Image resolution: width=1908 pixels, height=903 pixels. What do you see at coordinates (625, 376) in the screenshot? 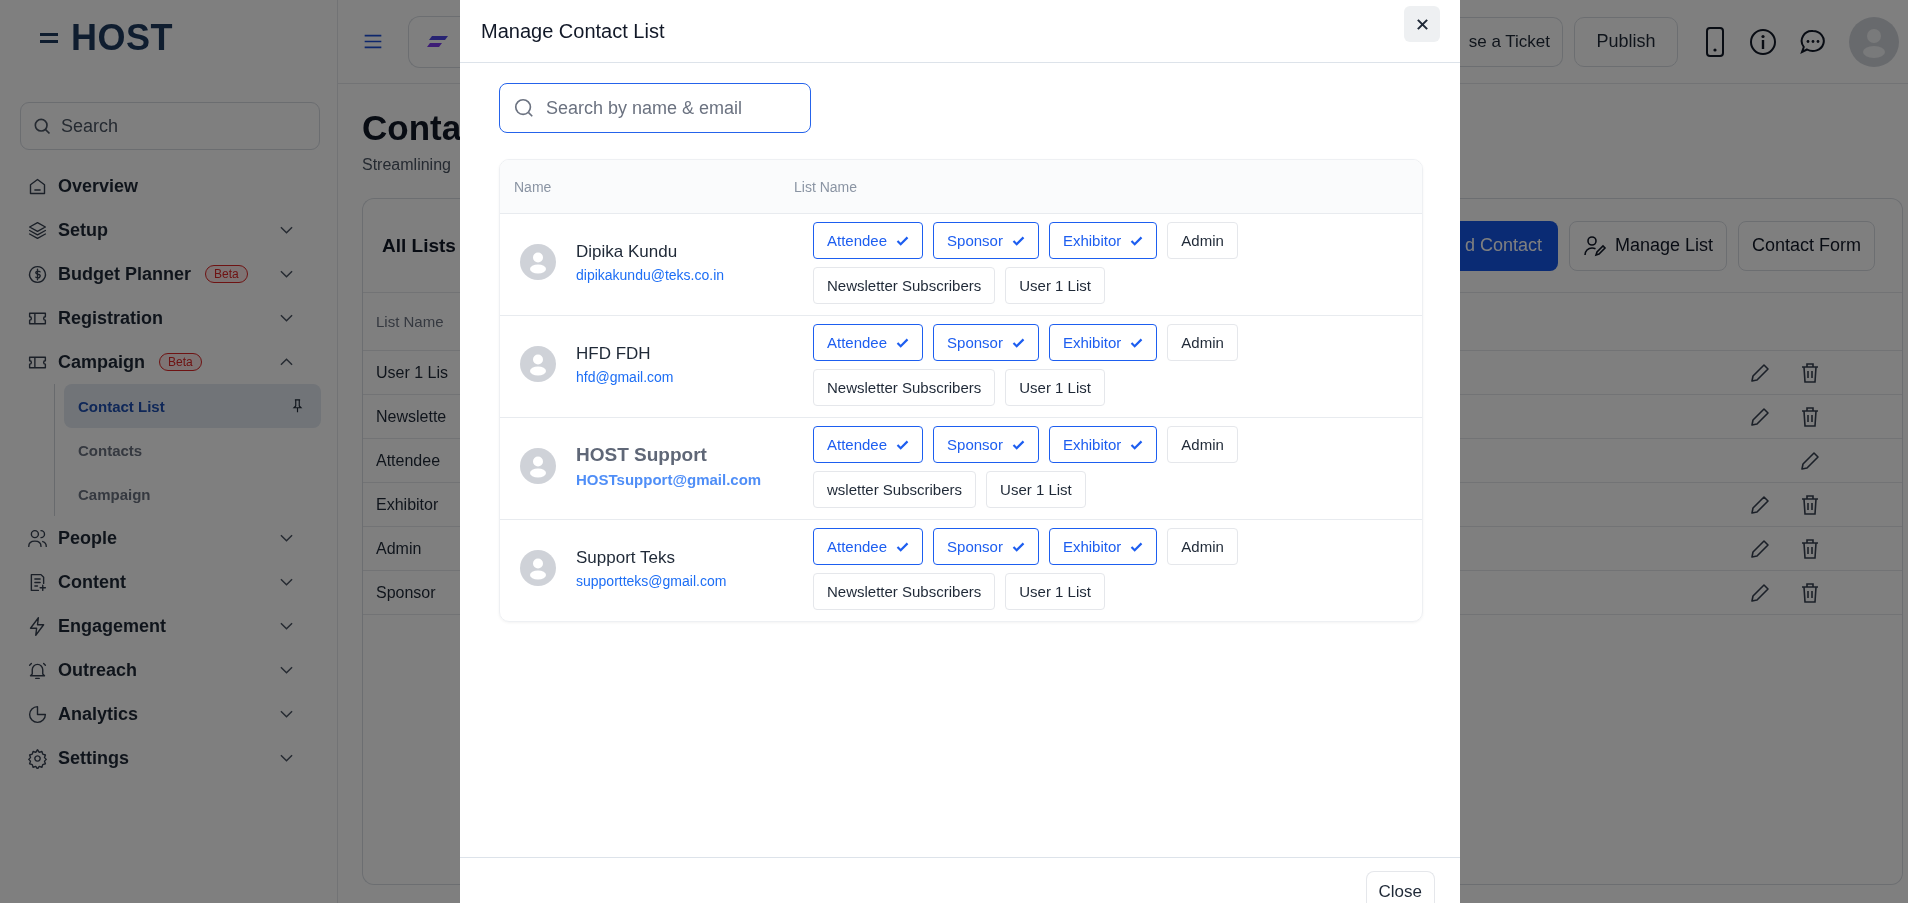
I see `contact-email: hfd@gmail.com` at bounding box center [625, 376].